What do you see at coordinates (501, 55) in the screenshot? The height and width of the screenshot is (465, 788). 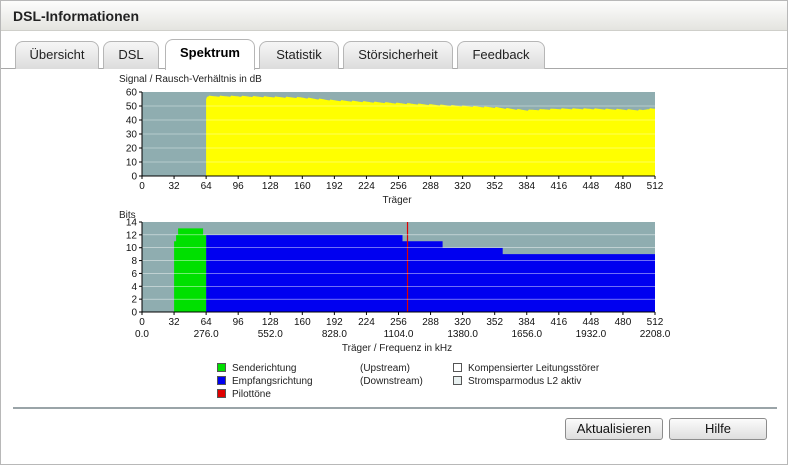 I see `tab-feedback: Feedback` at bounding box center [501, 55].